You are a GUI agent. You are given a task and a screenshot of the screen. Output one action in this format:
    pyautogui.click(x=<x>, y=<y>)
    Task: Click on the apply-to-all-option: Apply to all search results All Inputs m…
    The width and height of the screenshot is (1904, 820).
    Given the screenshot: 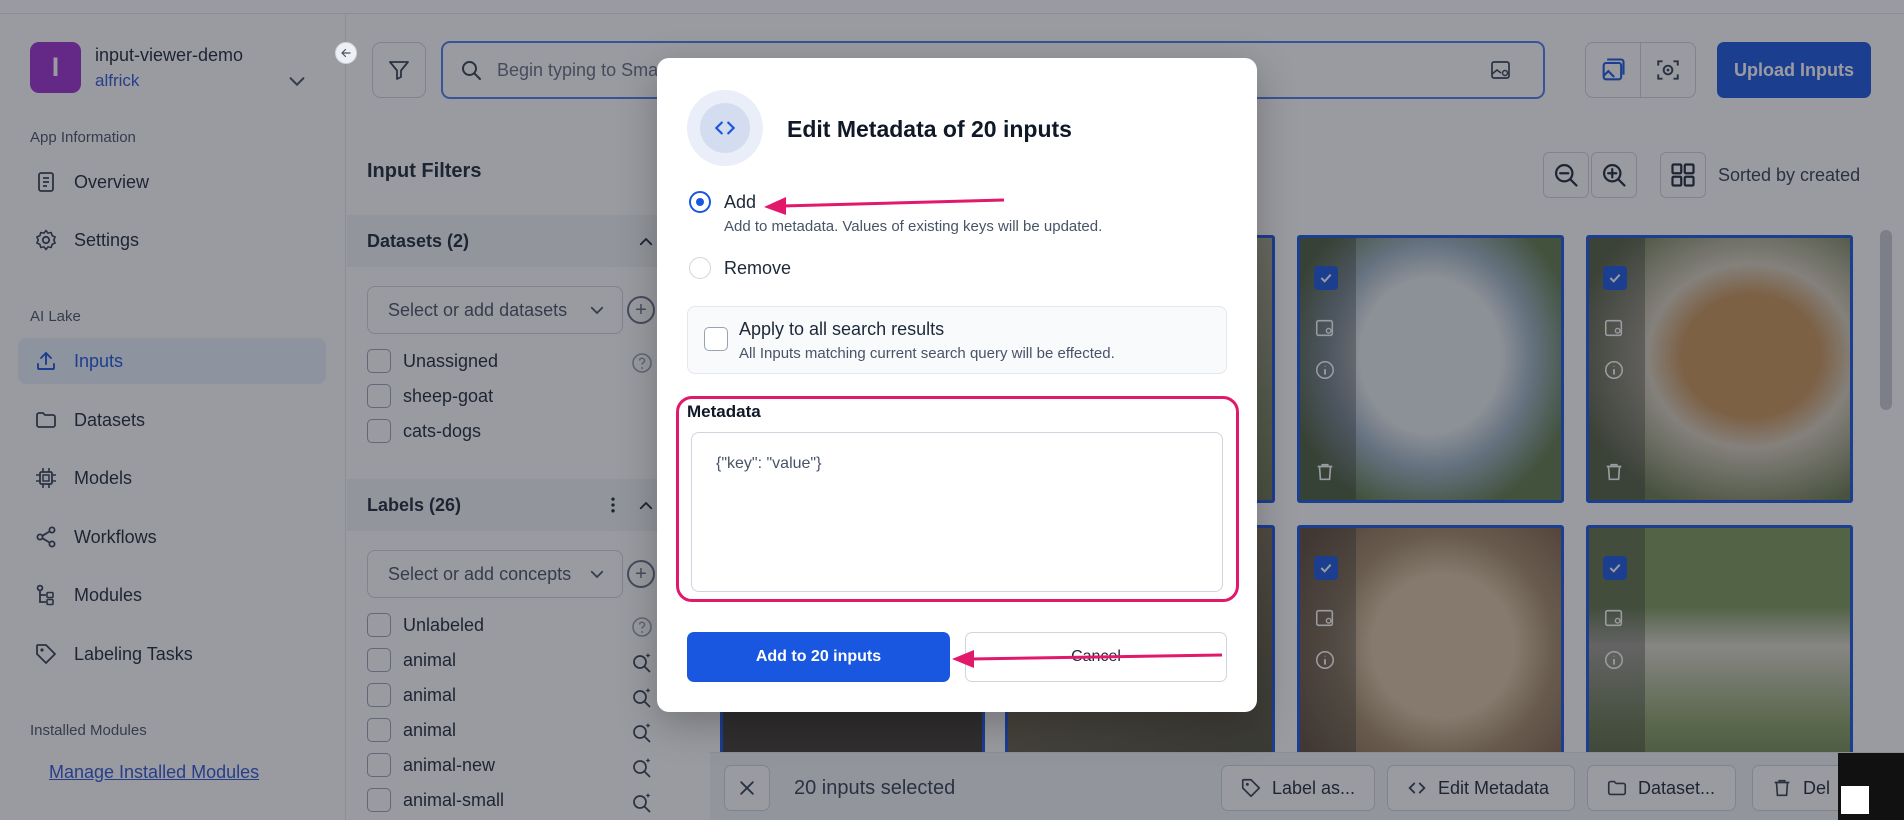 What is the action you would take?
    pyautogui.click(x=957, y=340)
    